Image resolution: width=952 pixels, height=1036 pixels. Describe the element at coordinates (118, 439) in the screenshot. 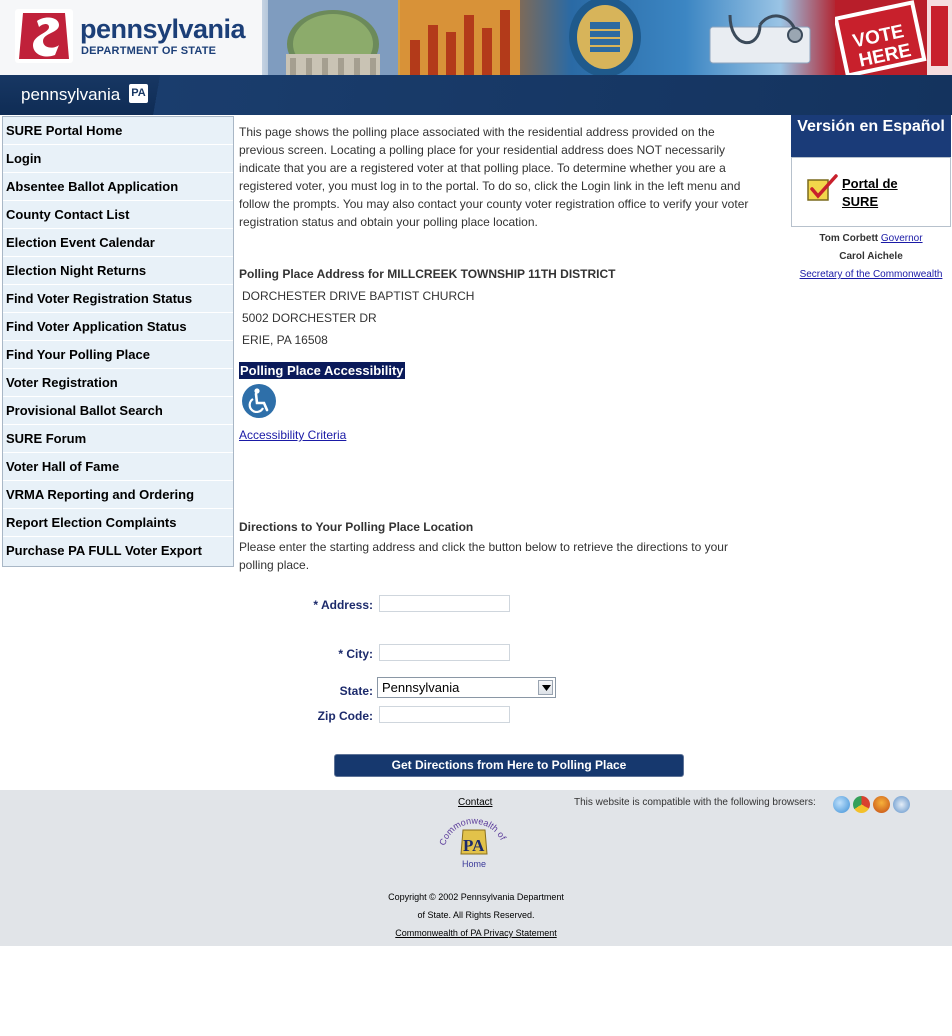

I see `nav-item-sure-forum: SURE Forum` at that location.